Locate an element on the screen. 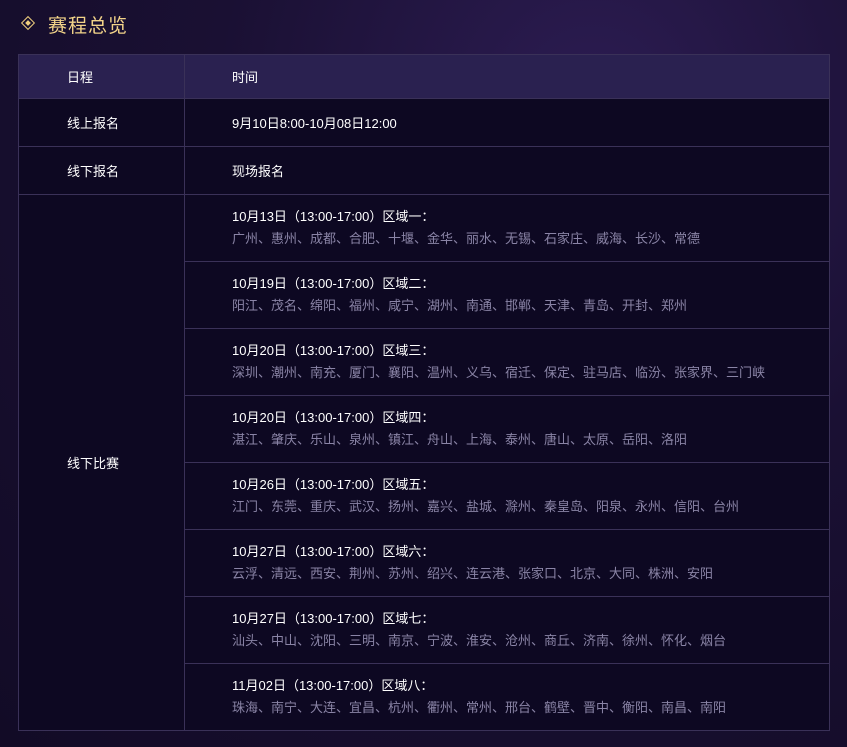 This screenshot has height=747, width=847. row-value-offline-signup: 现场报名 is located at coordinates (507, 170).